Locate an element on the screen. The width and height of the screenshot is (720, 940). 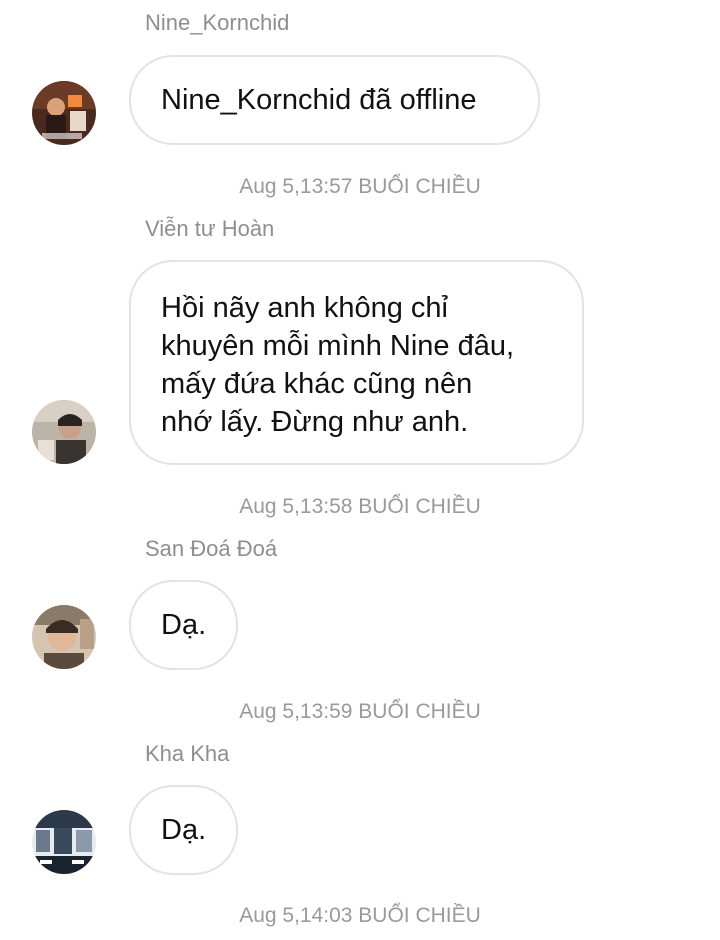
message-text-line: nhớ lấy. Đừng như anh. is located at coordinates (315, 422).